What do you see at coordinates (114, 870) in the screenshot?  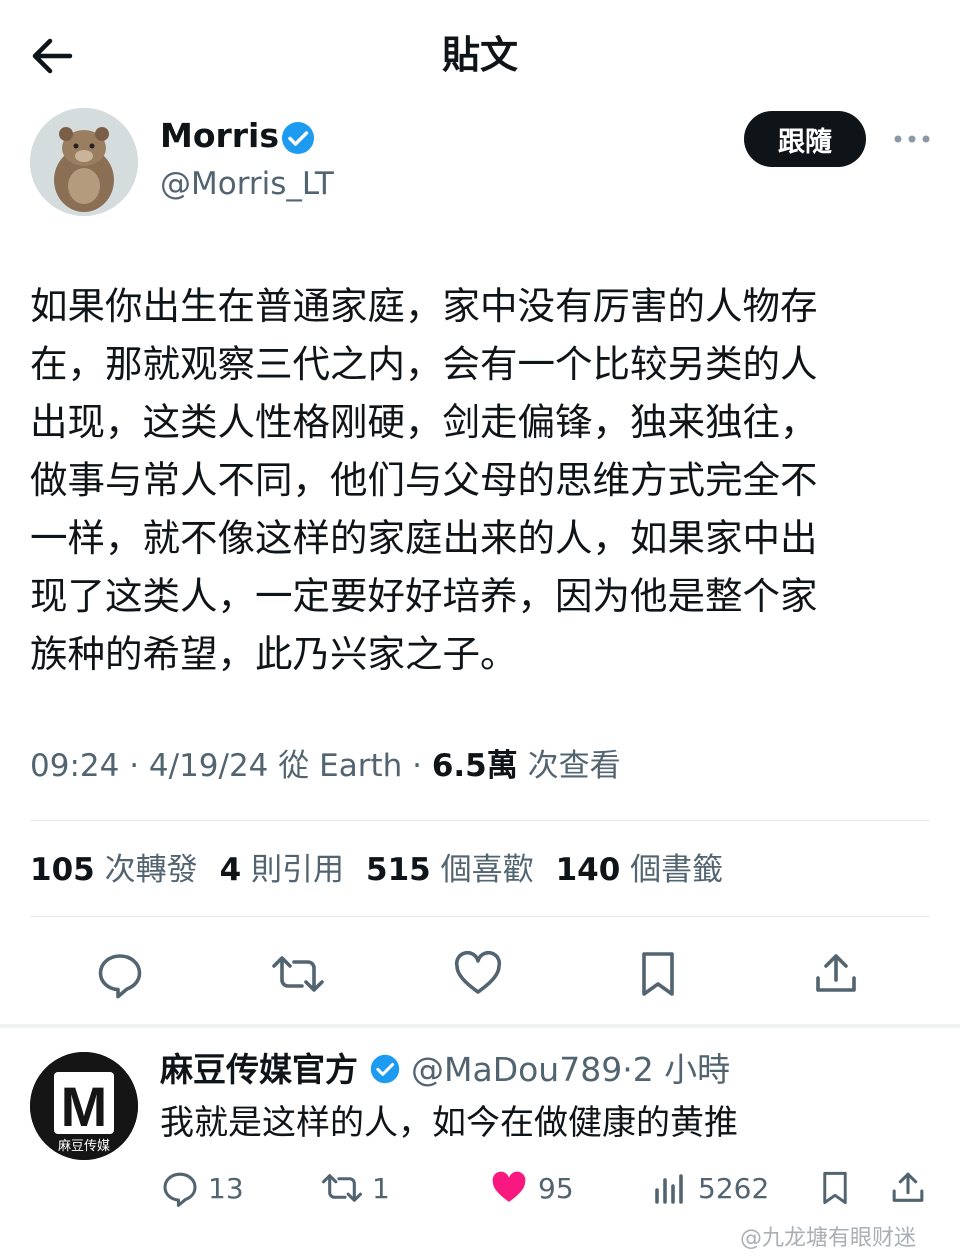 I see `retweet-stat: 105 次轉發` at bounding box center [114, 870].